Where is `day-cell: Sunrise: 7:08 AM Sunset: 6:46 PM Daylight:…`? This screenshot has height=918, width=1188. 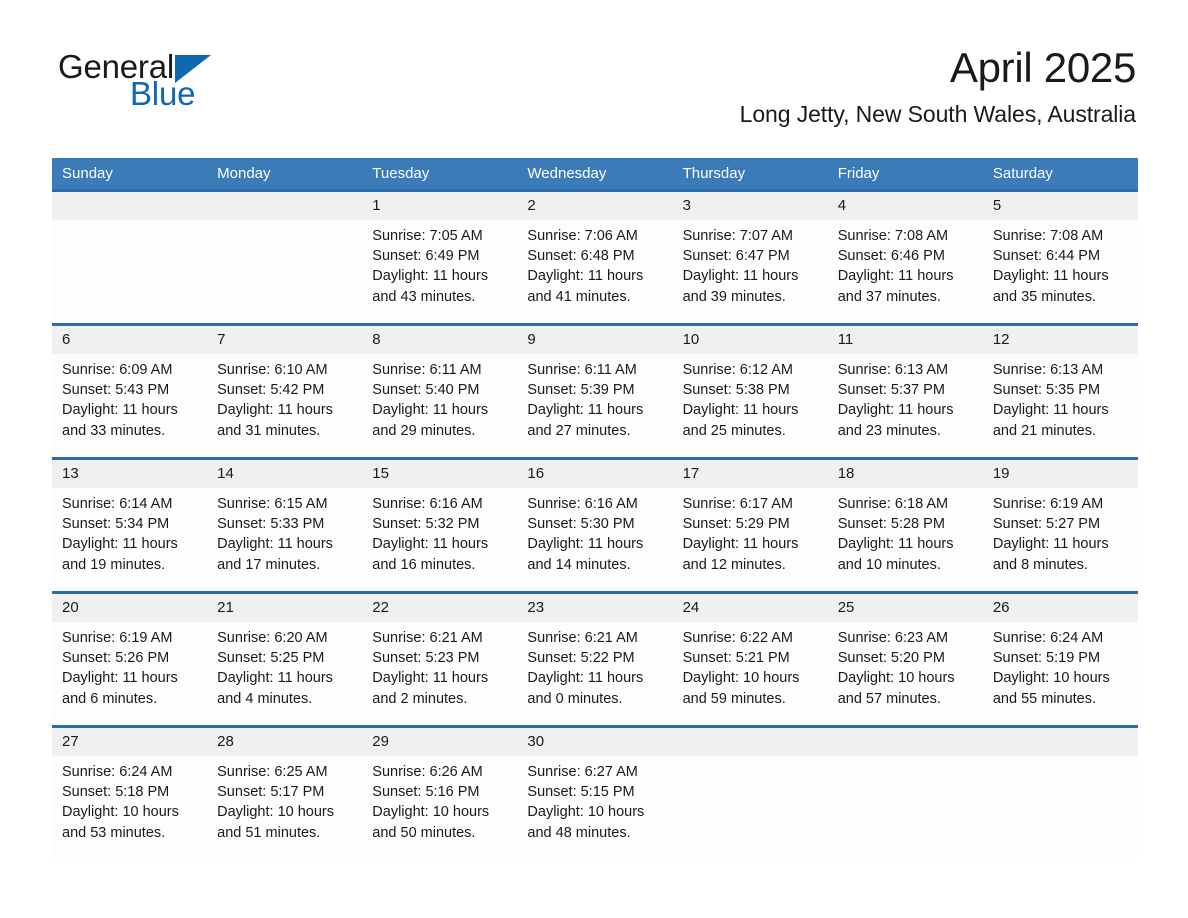
day-cell: Sunrise: 7:08 AM Sunset: 6:46 PM Daylight:… is located at coordinates (905, 271).